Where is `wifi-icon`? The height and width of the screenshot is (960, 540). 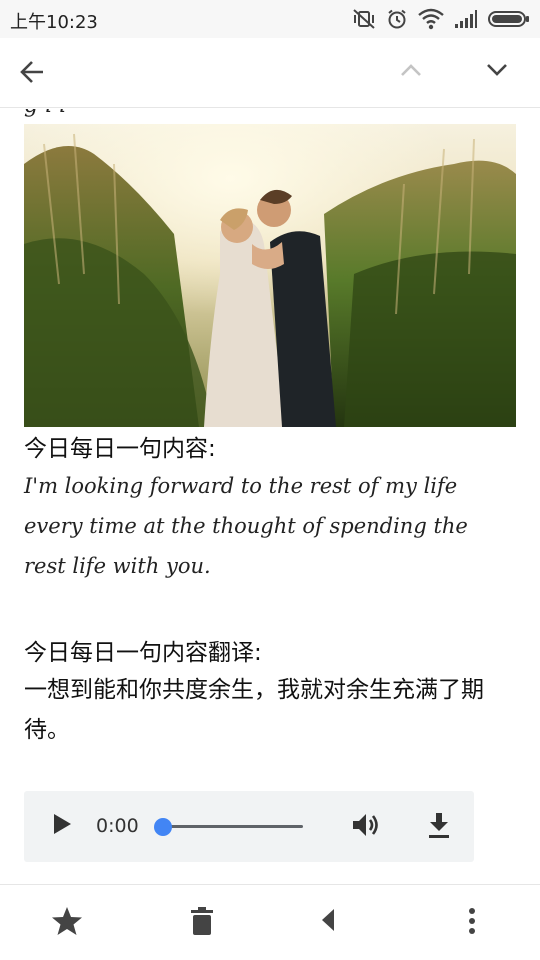 wifi-icon is located at coordinates (431, 19).